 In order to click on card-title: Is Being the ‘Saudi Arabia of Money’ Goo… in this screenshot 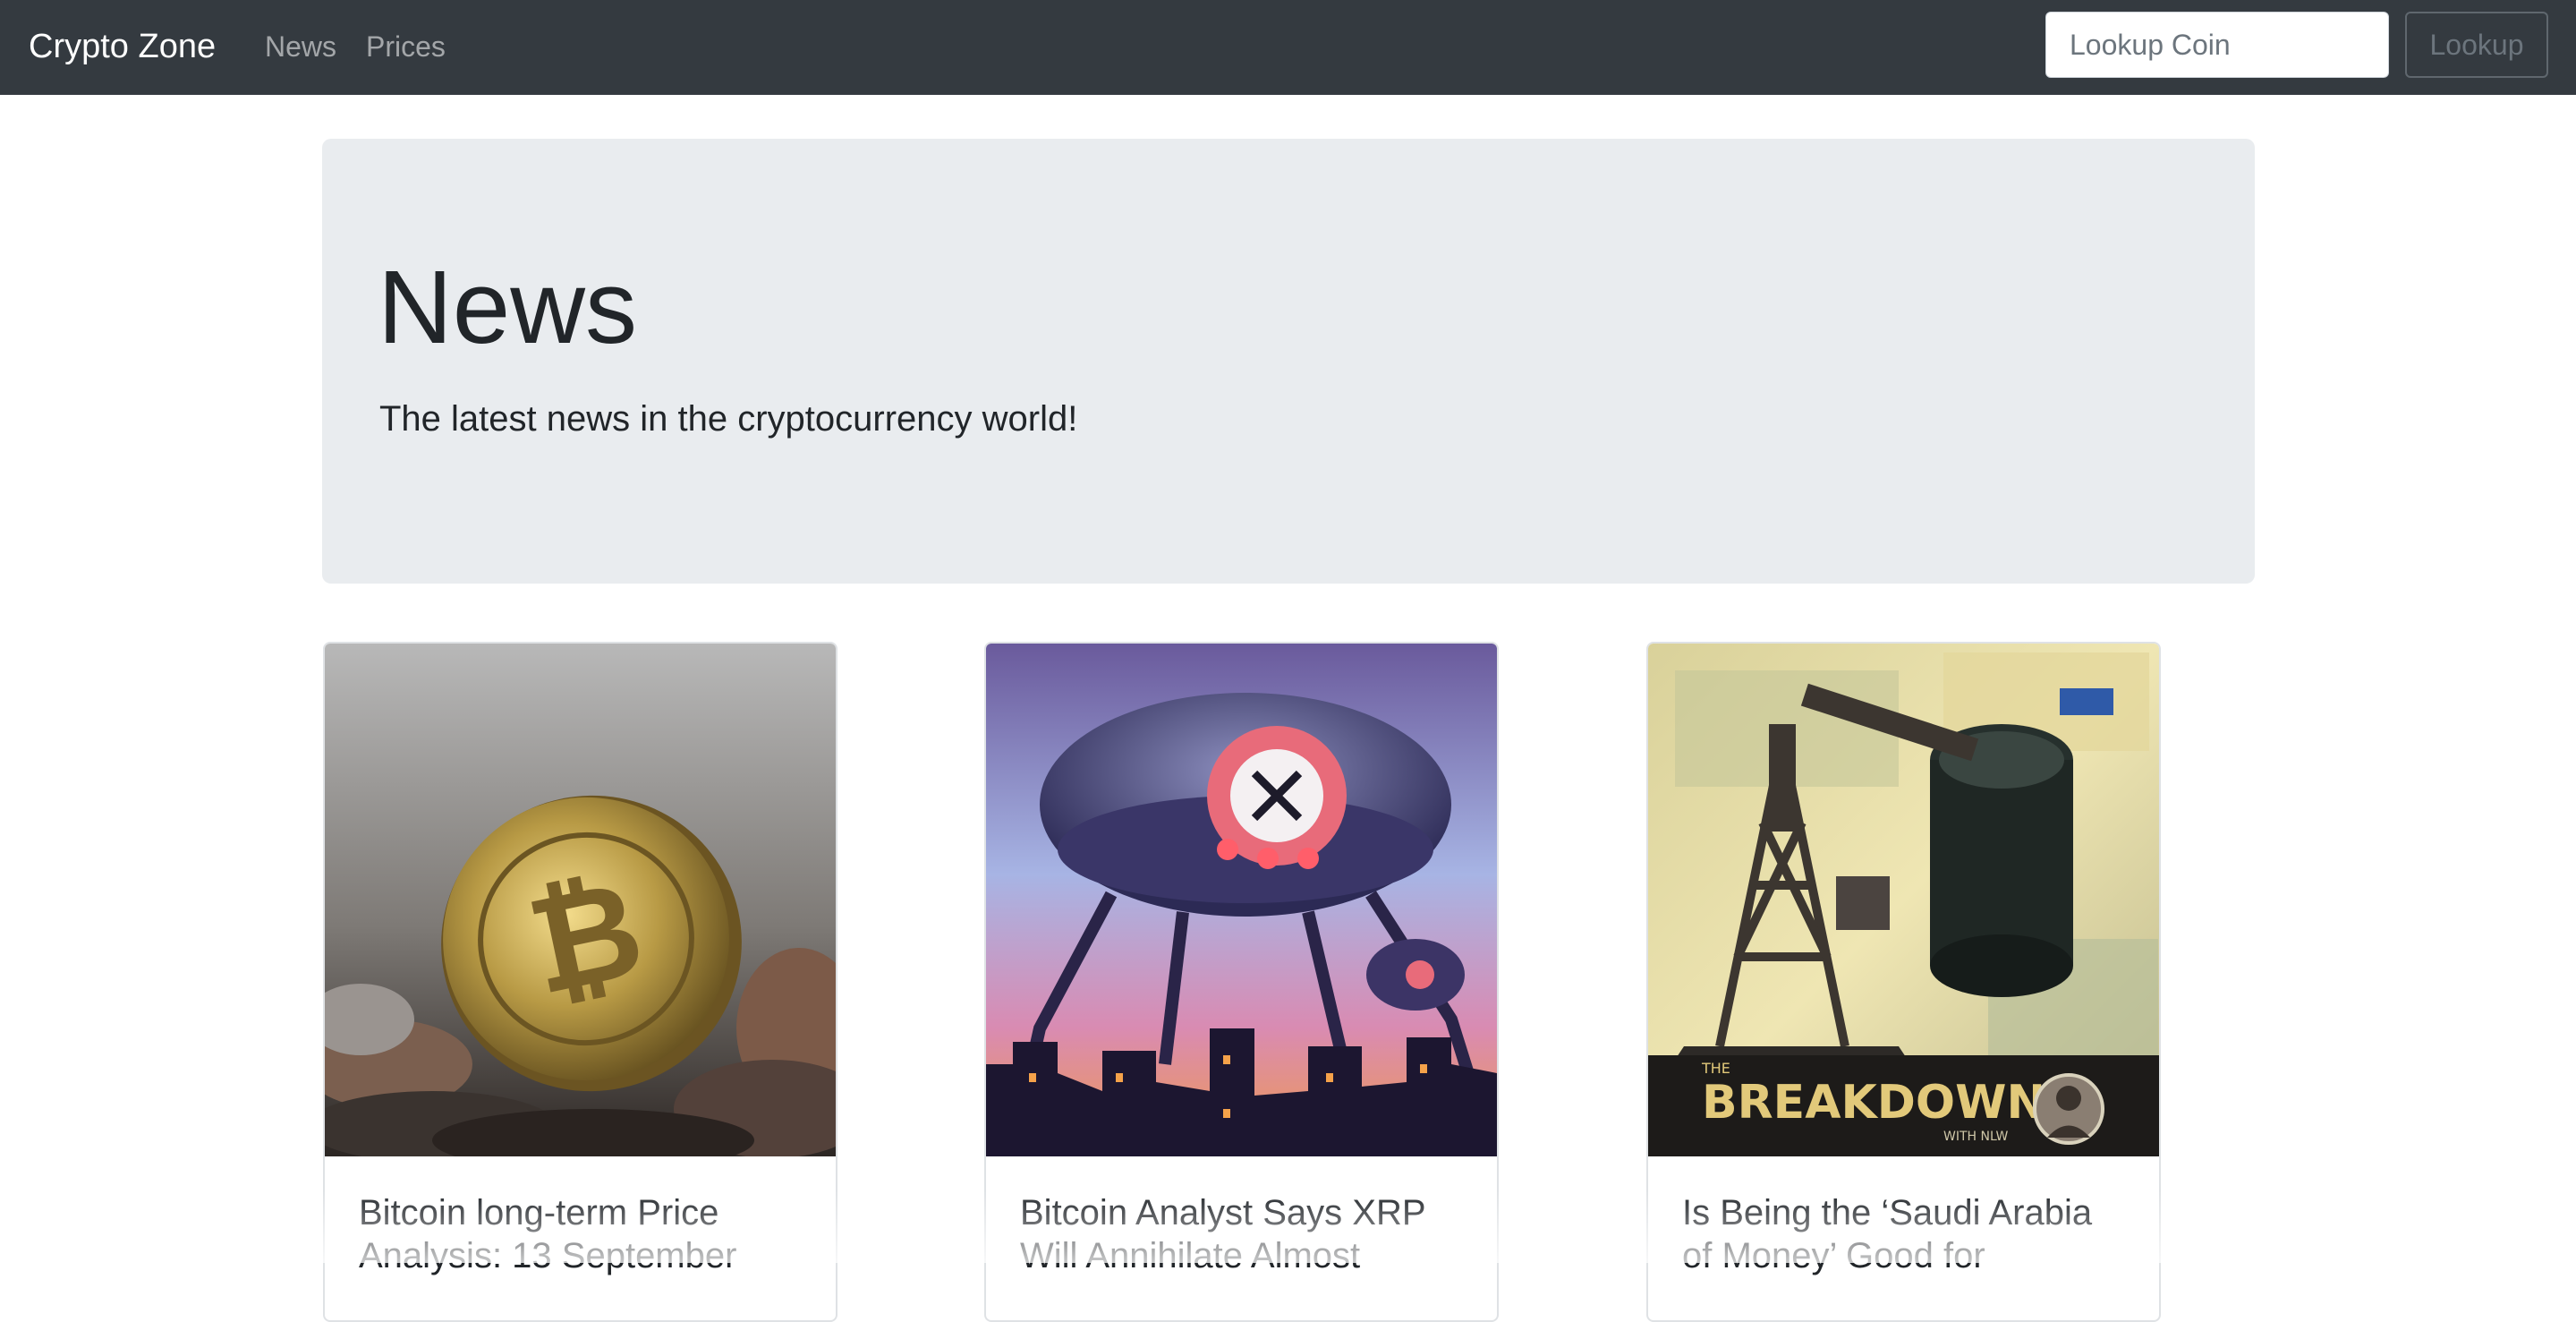, I will do `click(1906, 1234)`.